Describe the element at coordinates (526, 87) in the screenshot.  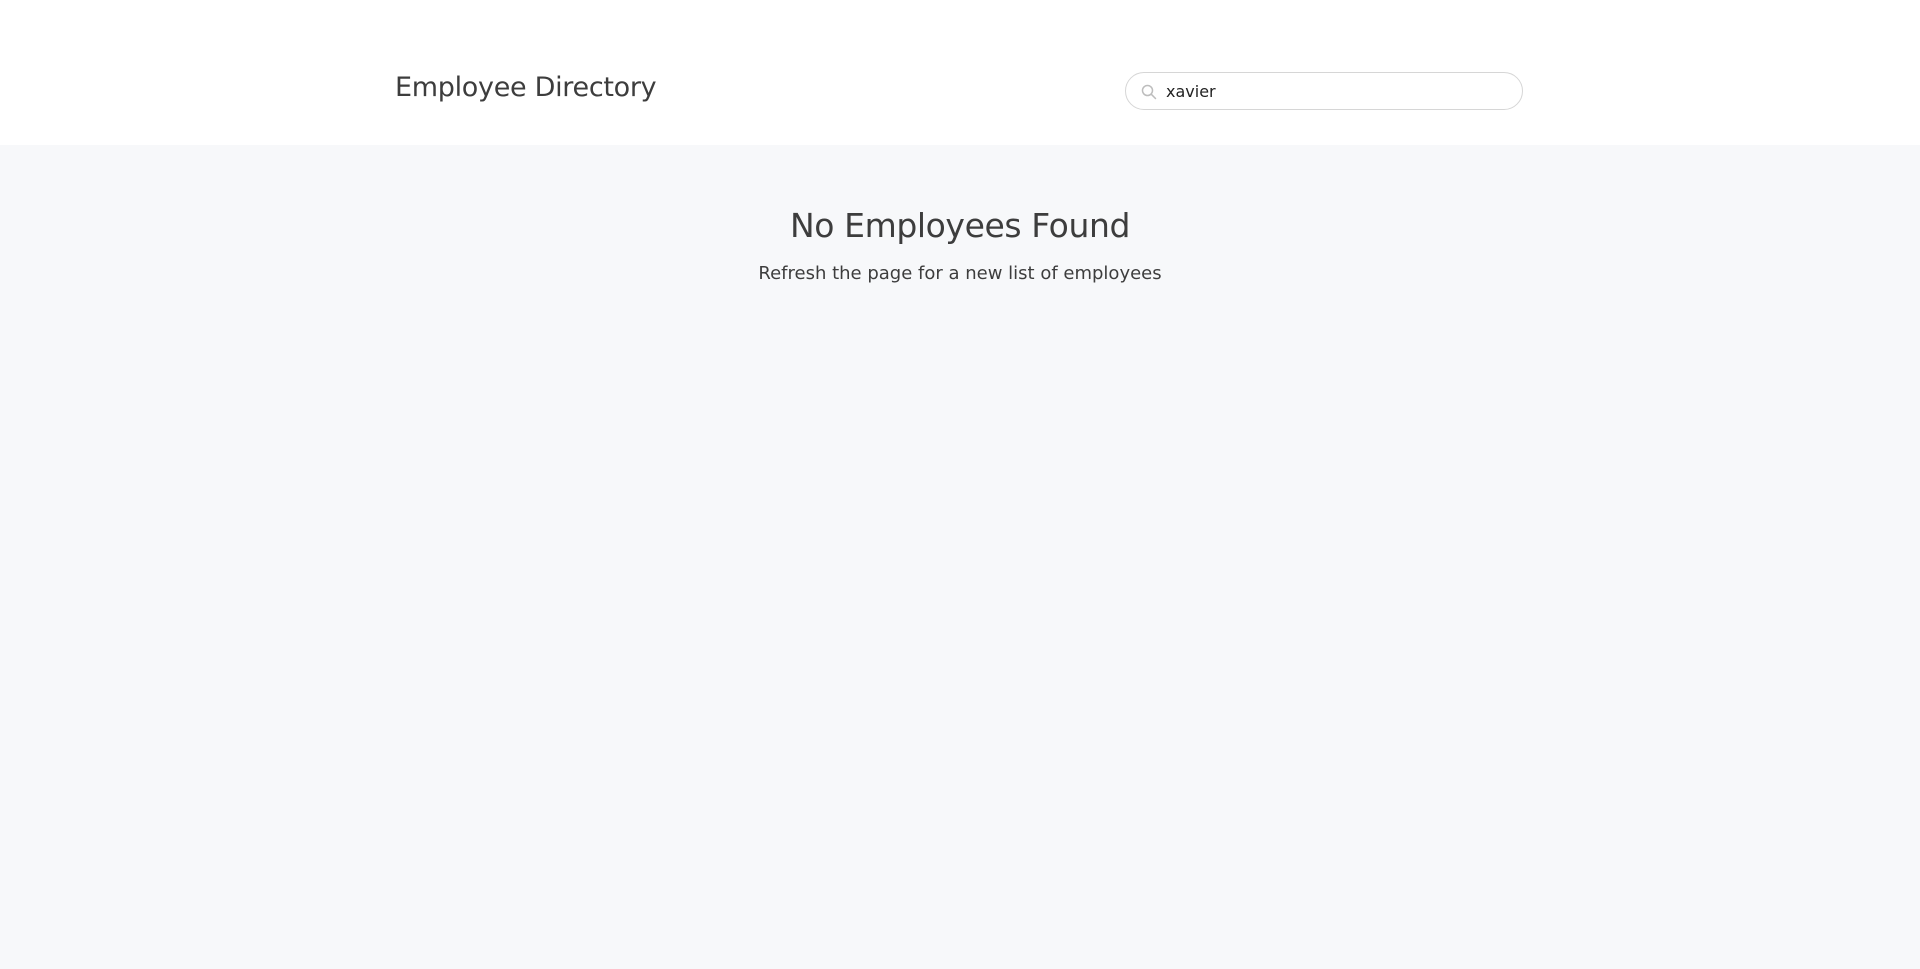
I see `page-title: Employee Directory` at that location.